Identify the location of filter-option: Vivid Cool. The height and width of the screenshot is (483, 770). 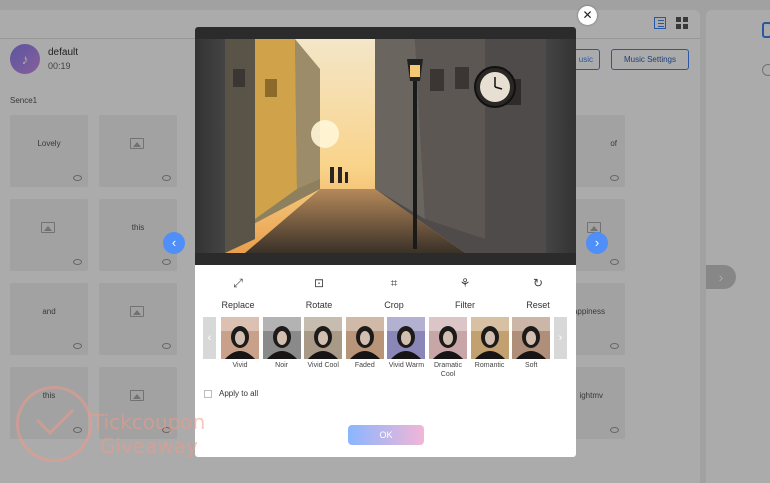
(323, 343).